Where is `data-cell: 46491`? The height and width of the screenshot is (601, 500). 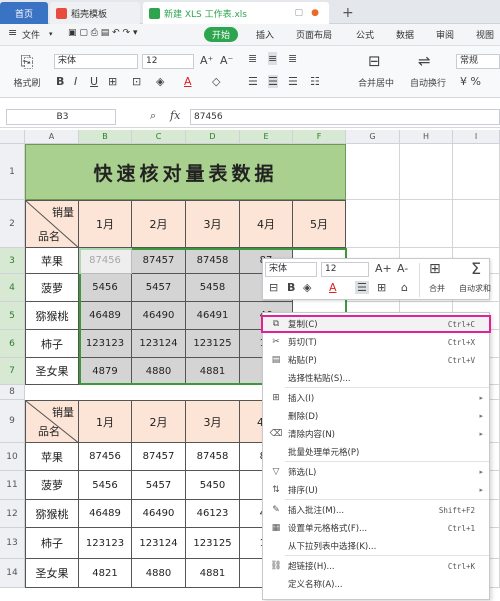 data-cell: 46491 is located at coordinates (213, 316).